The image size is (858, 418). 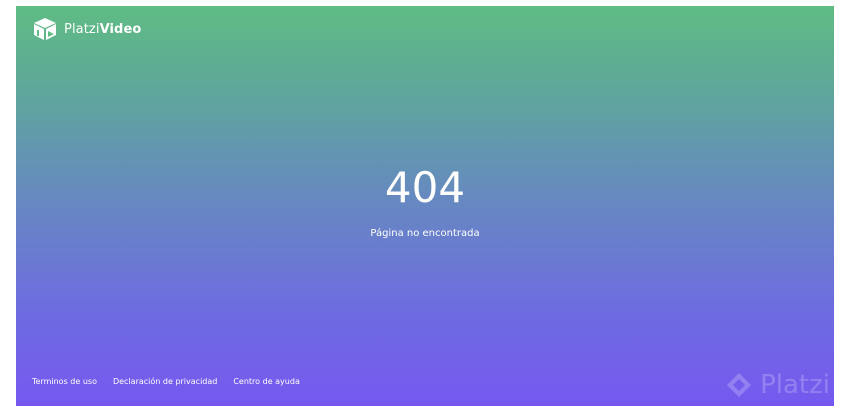 I want to click on platzi-diamond-icon, so click(x=739, y=385).